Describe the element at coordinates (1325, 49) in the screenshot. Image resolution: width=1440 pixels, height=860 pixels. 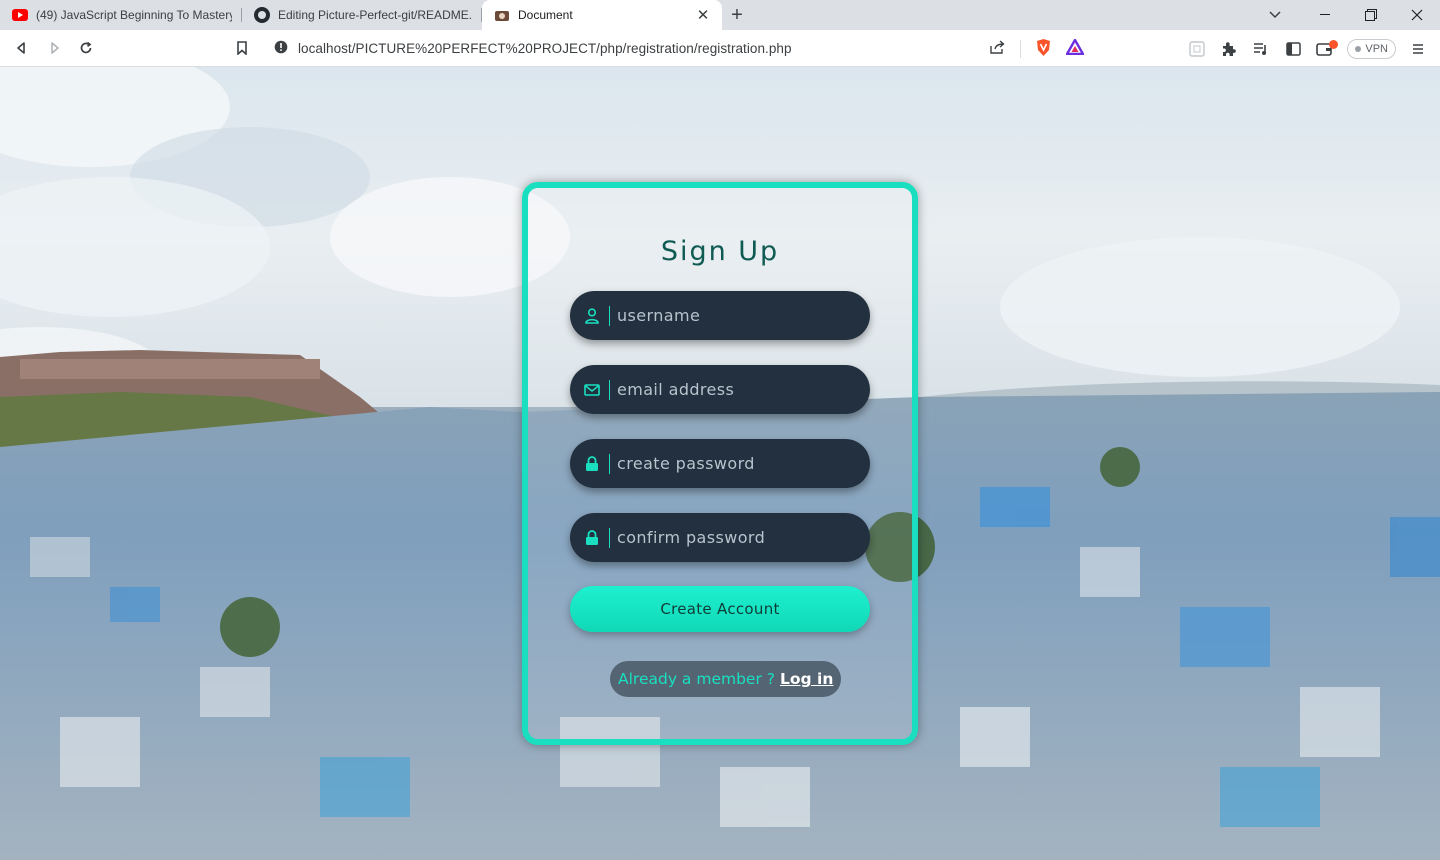
I see `wallet-icon` at that location.